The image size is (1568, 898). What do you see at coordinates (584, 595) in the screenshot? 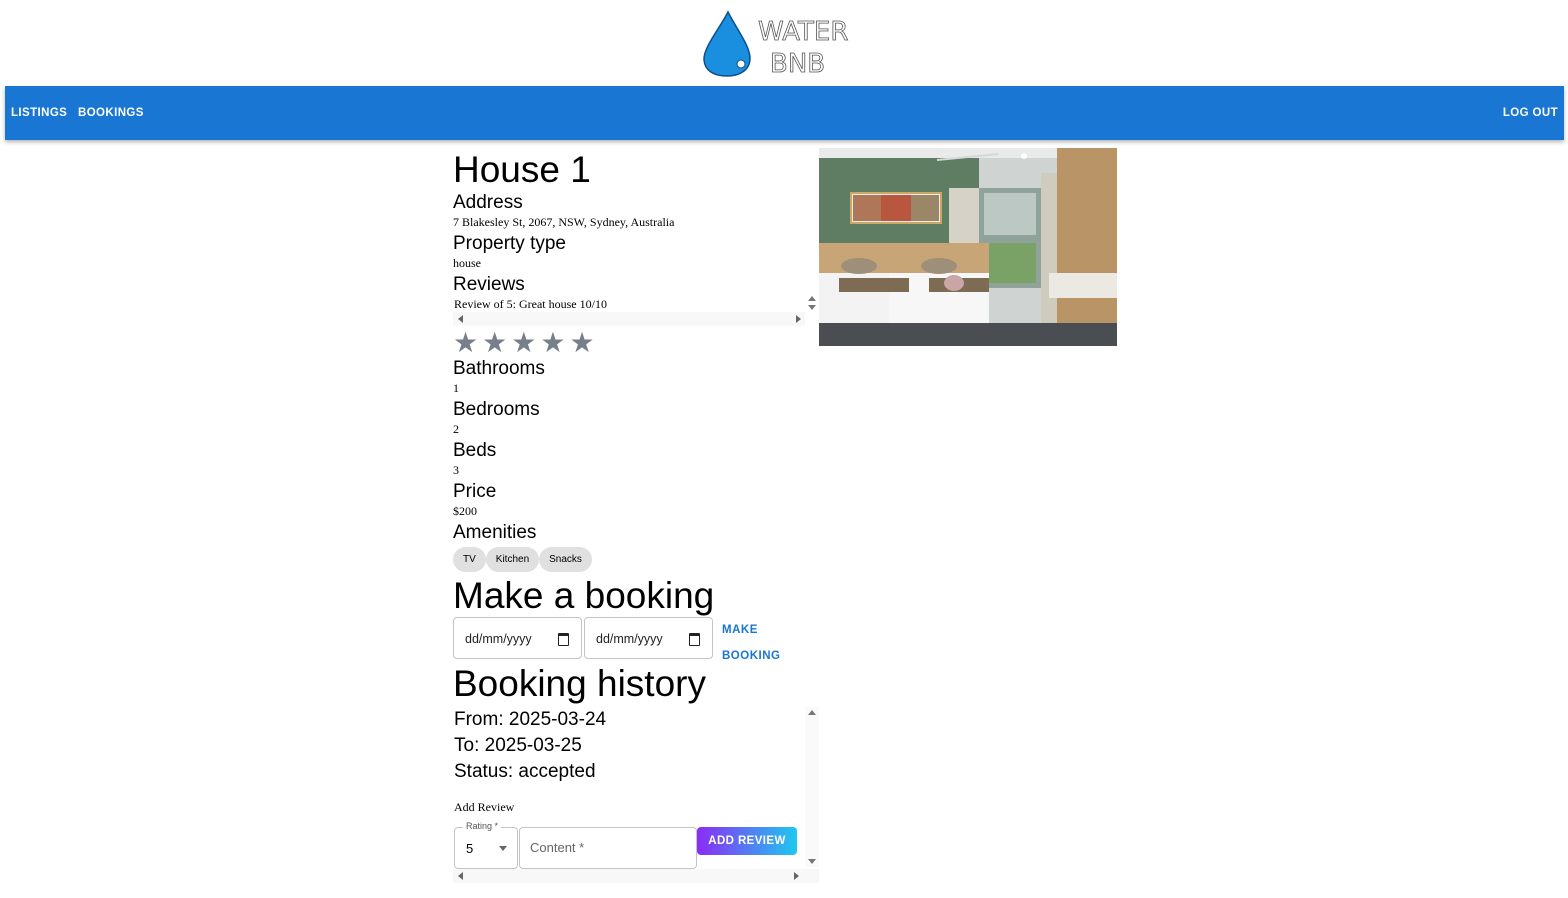
I see `make-booking-heading: Make a booking` at bounding box center [584, 595].